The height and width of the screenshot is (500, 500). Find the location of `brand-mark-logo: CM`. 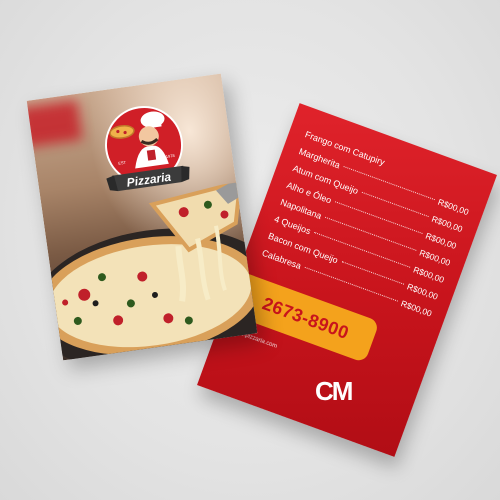

brand-mark-logo: CM is located at coordinates (333, 391).